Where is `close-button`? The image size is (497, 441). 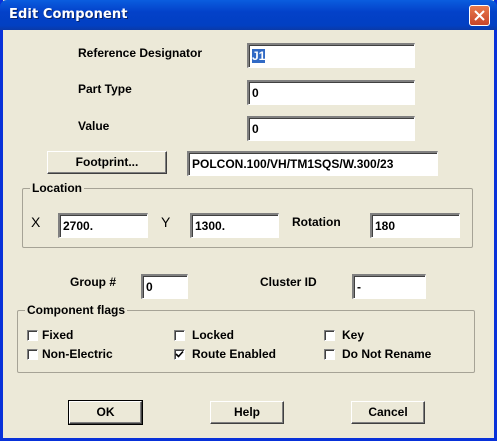 close-button is located at coordinates (479, 15).